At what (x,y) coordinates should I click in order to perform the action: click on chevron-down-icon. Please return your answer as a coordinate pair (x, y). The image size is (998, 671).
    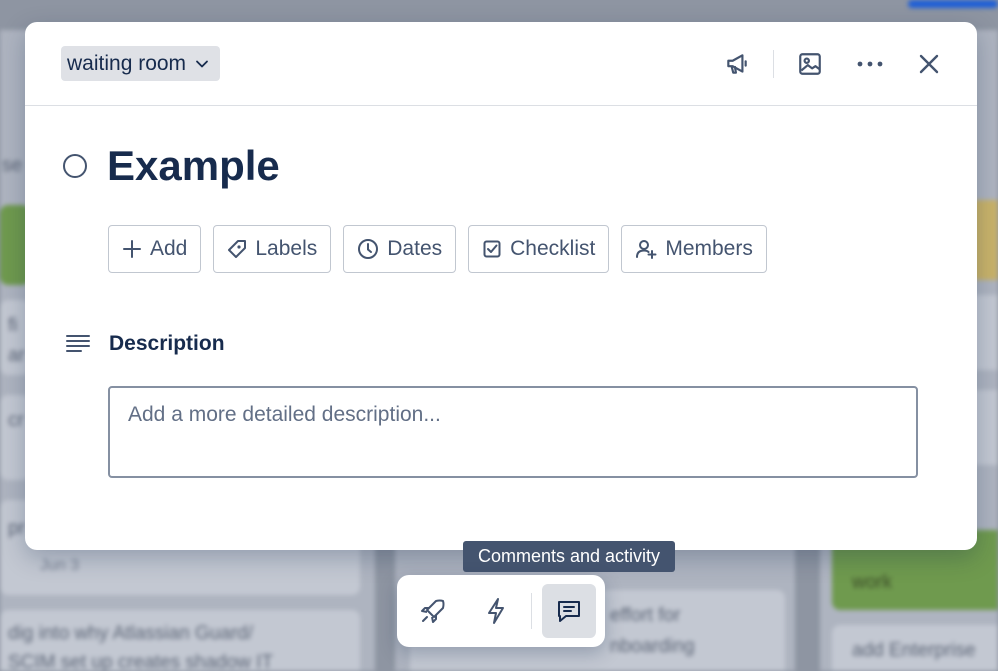
    Looking at the image, I should click on (202, 63).